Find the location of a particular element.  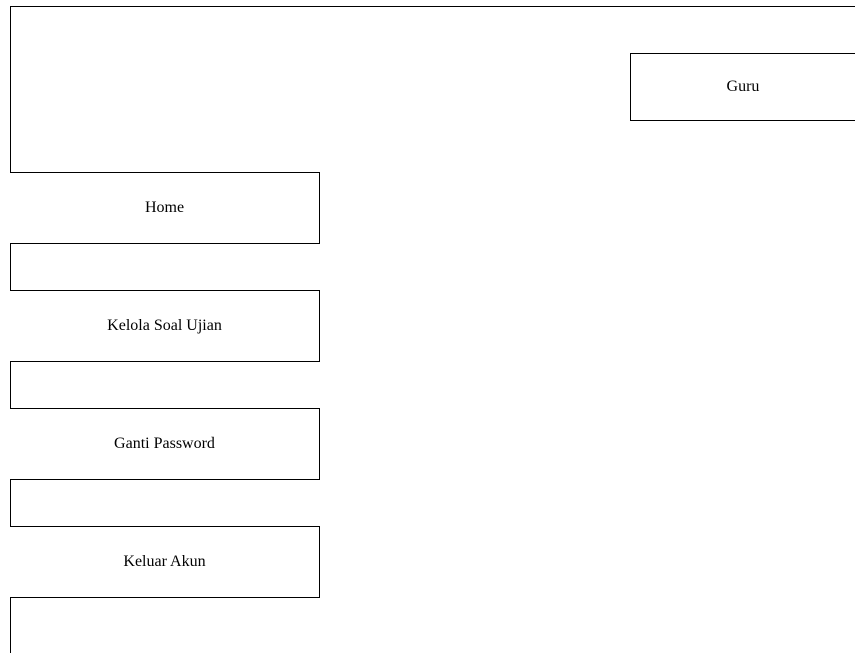

change-password-button-label: Ganti Password is located at coordinates (164, 443).